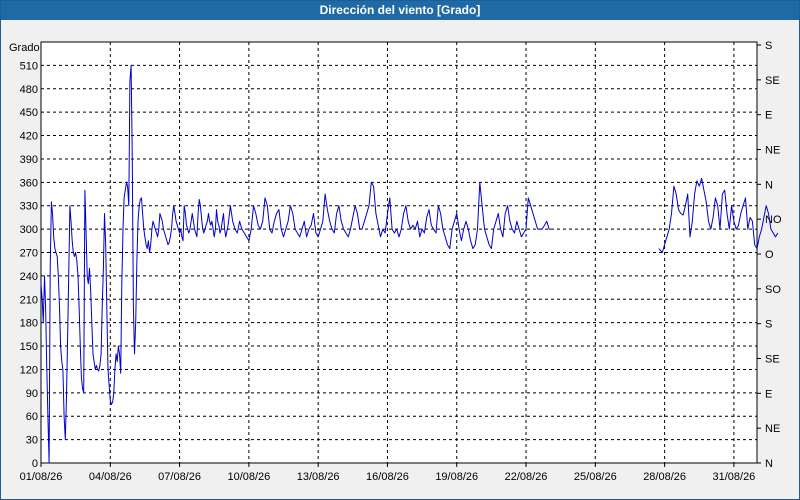 This screenshot has height=500, width=800. I want to click on y-tick-label: 510, so click(29, 66).